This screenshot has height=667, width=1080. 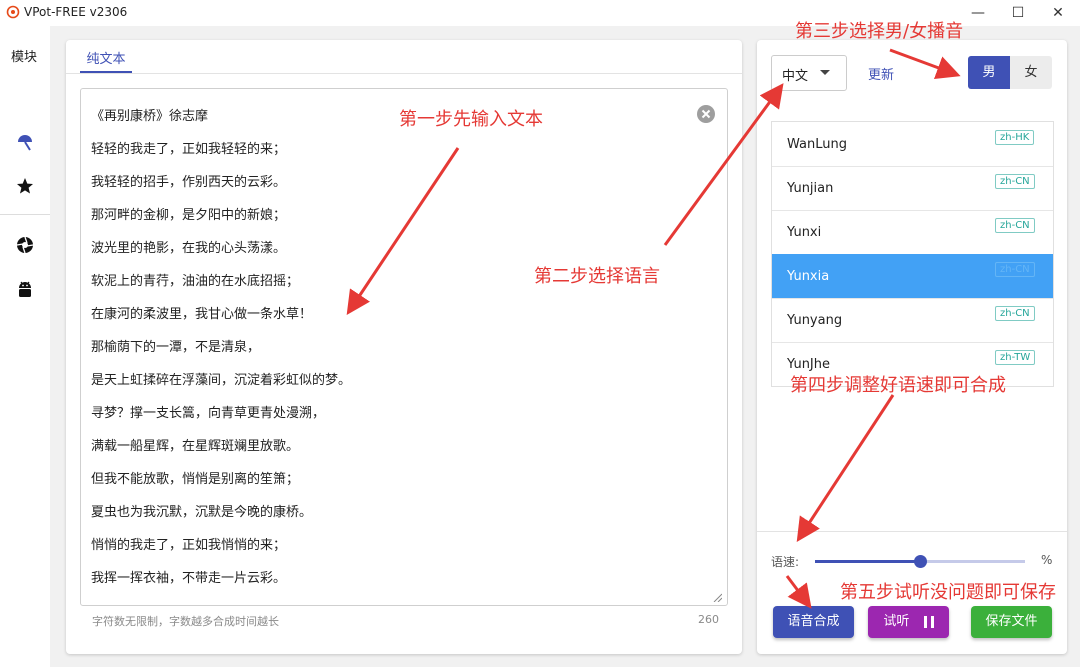 What do you see at coordinates (106, 57) in the screenshot?
I see `tab-plain-text: 纯文本` at bounding box center [106, 57].